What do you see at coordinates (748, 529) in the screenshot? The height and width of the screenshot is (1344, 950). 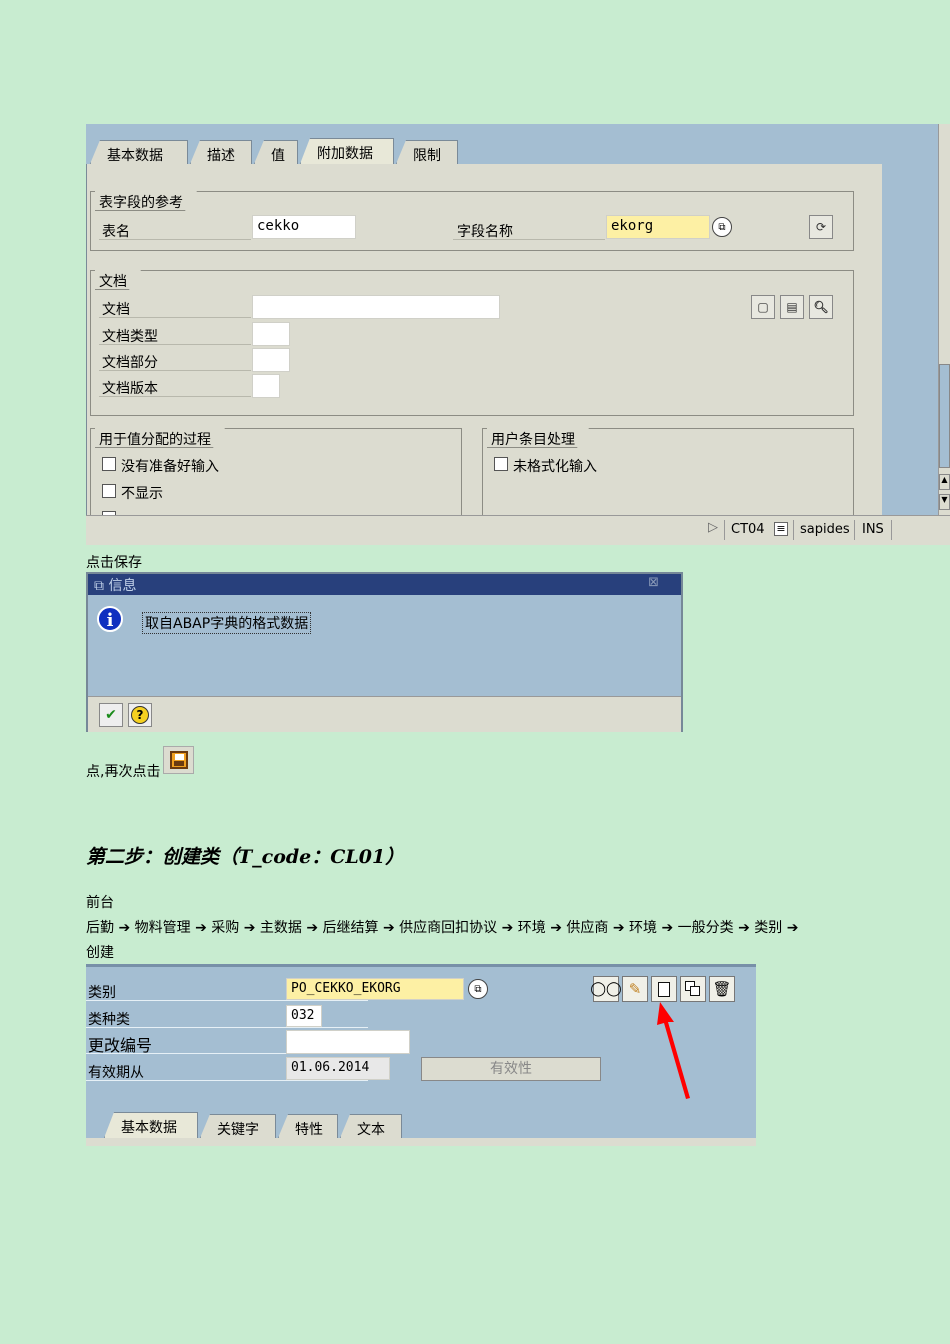 I see `tcode-status: CT04` at bounding box center [748, 529].